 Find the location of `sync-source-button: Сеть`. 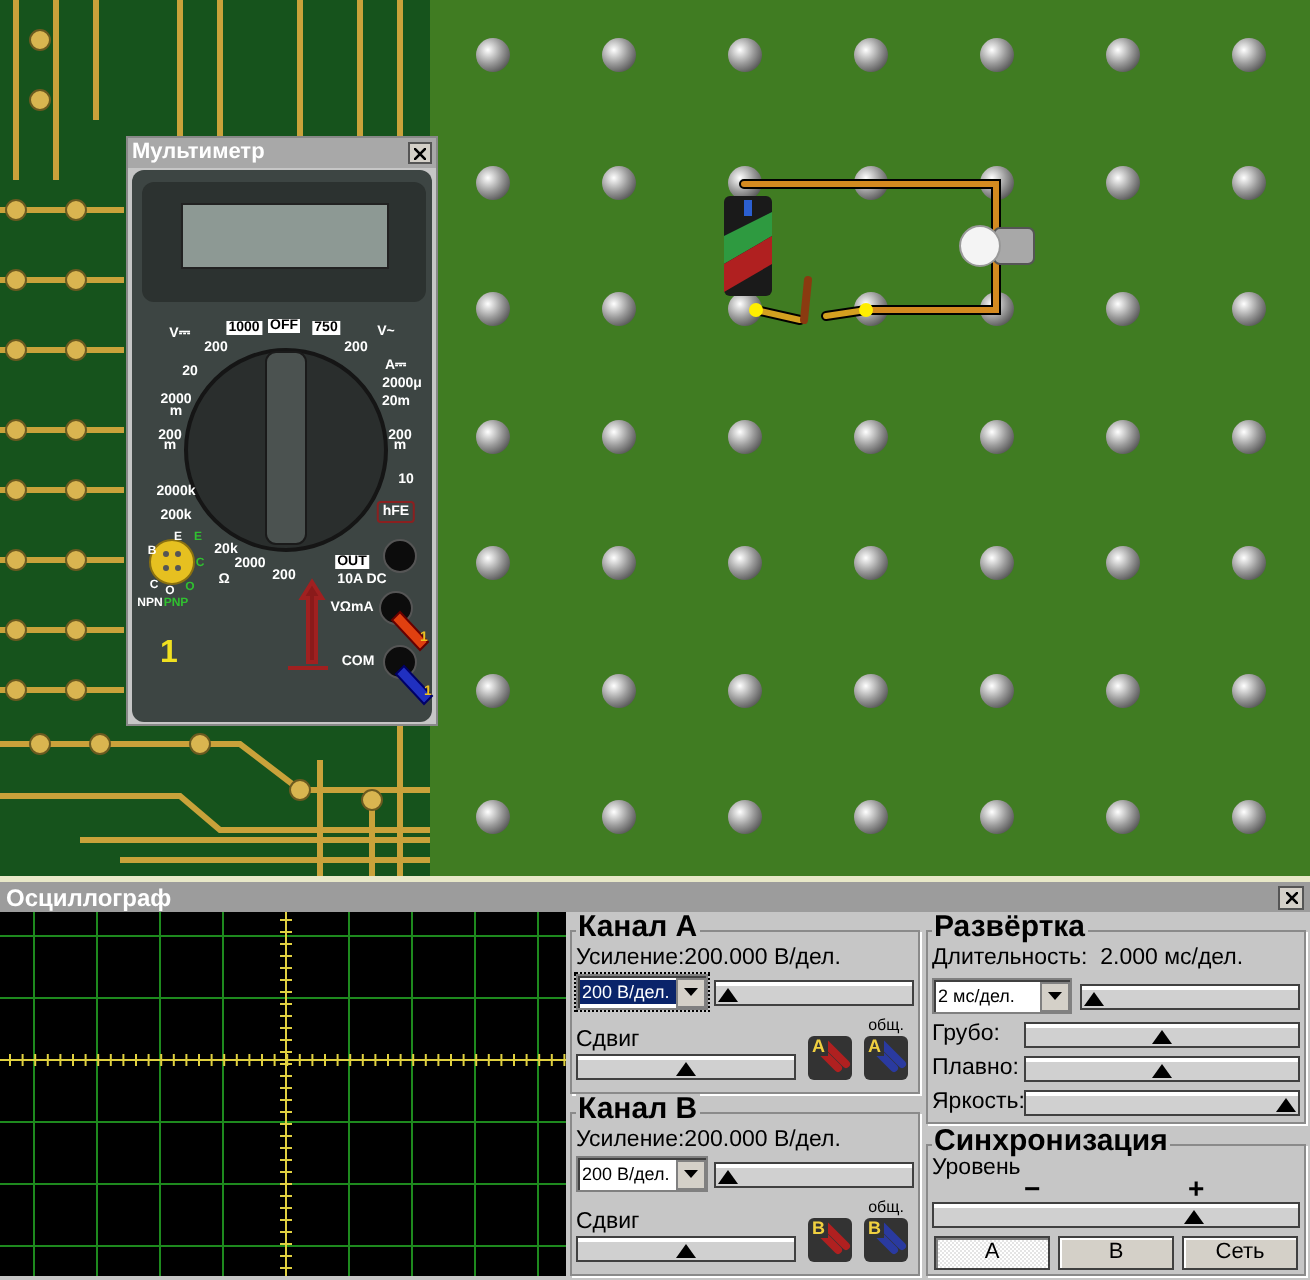

sync-source-button: Сеть is located at coordinates (1240, 1253).